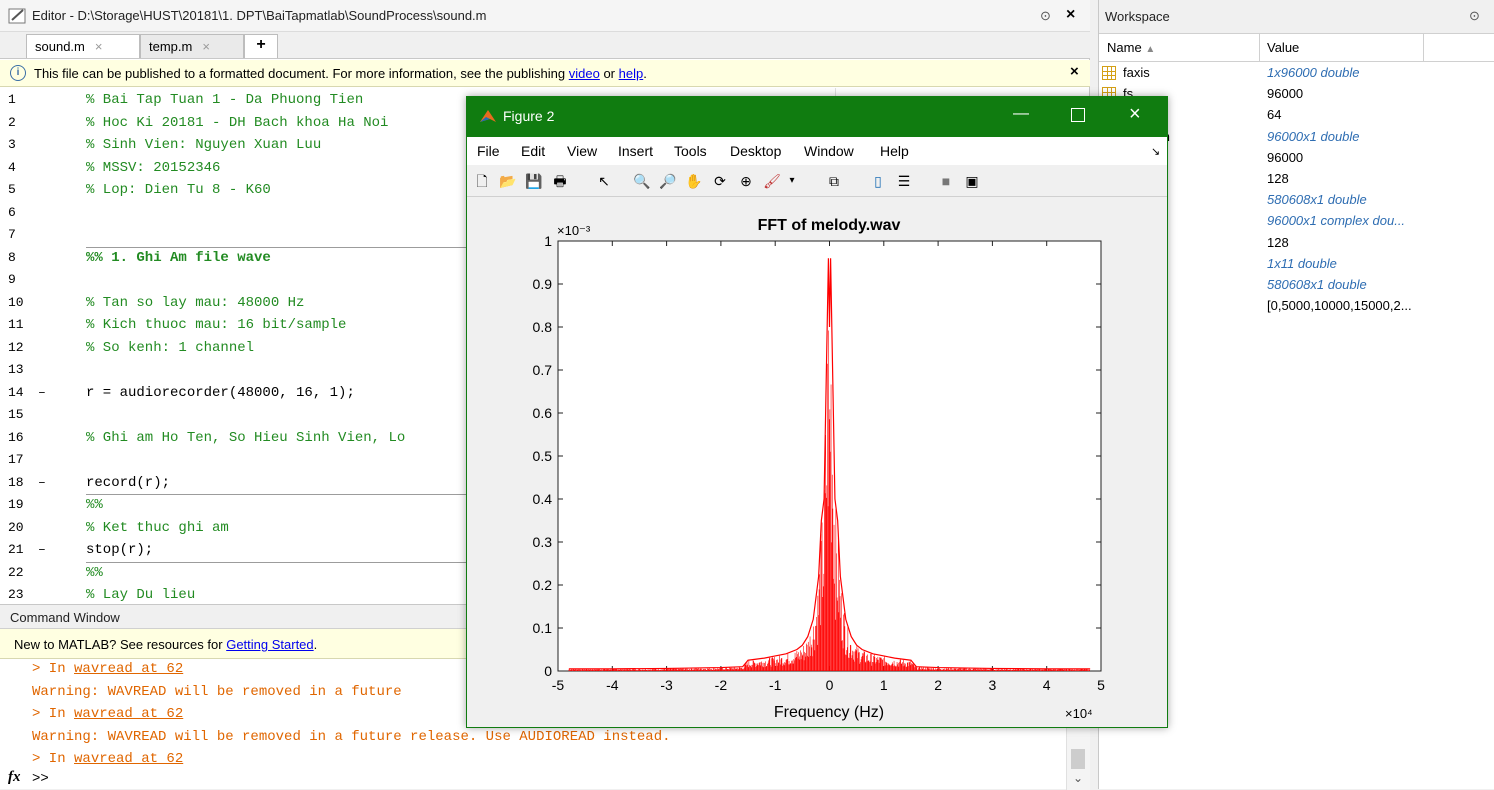  Describe the element at coordinates (178, 258) in the screenshot. I see `code-text: %% 1. Ghi Am file wave` at that location.